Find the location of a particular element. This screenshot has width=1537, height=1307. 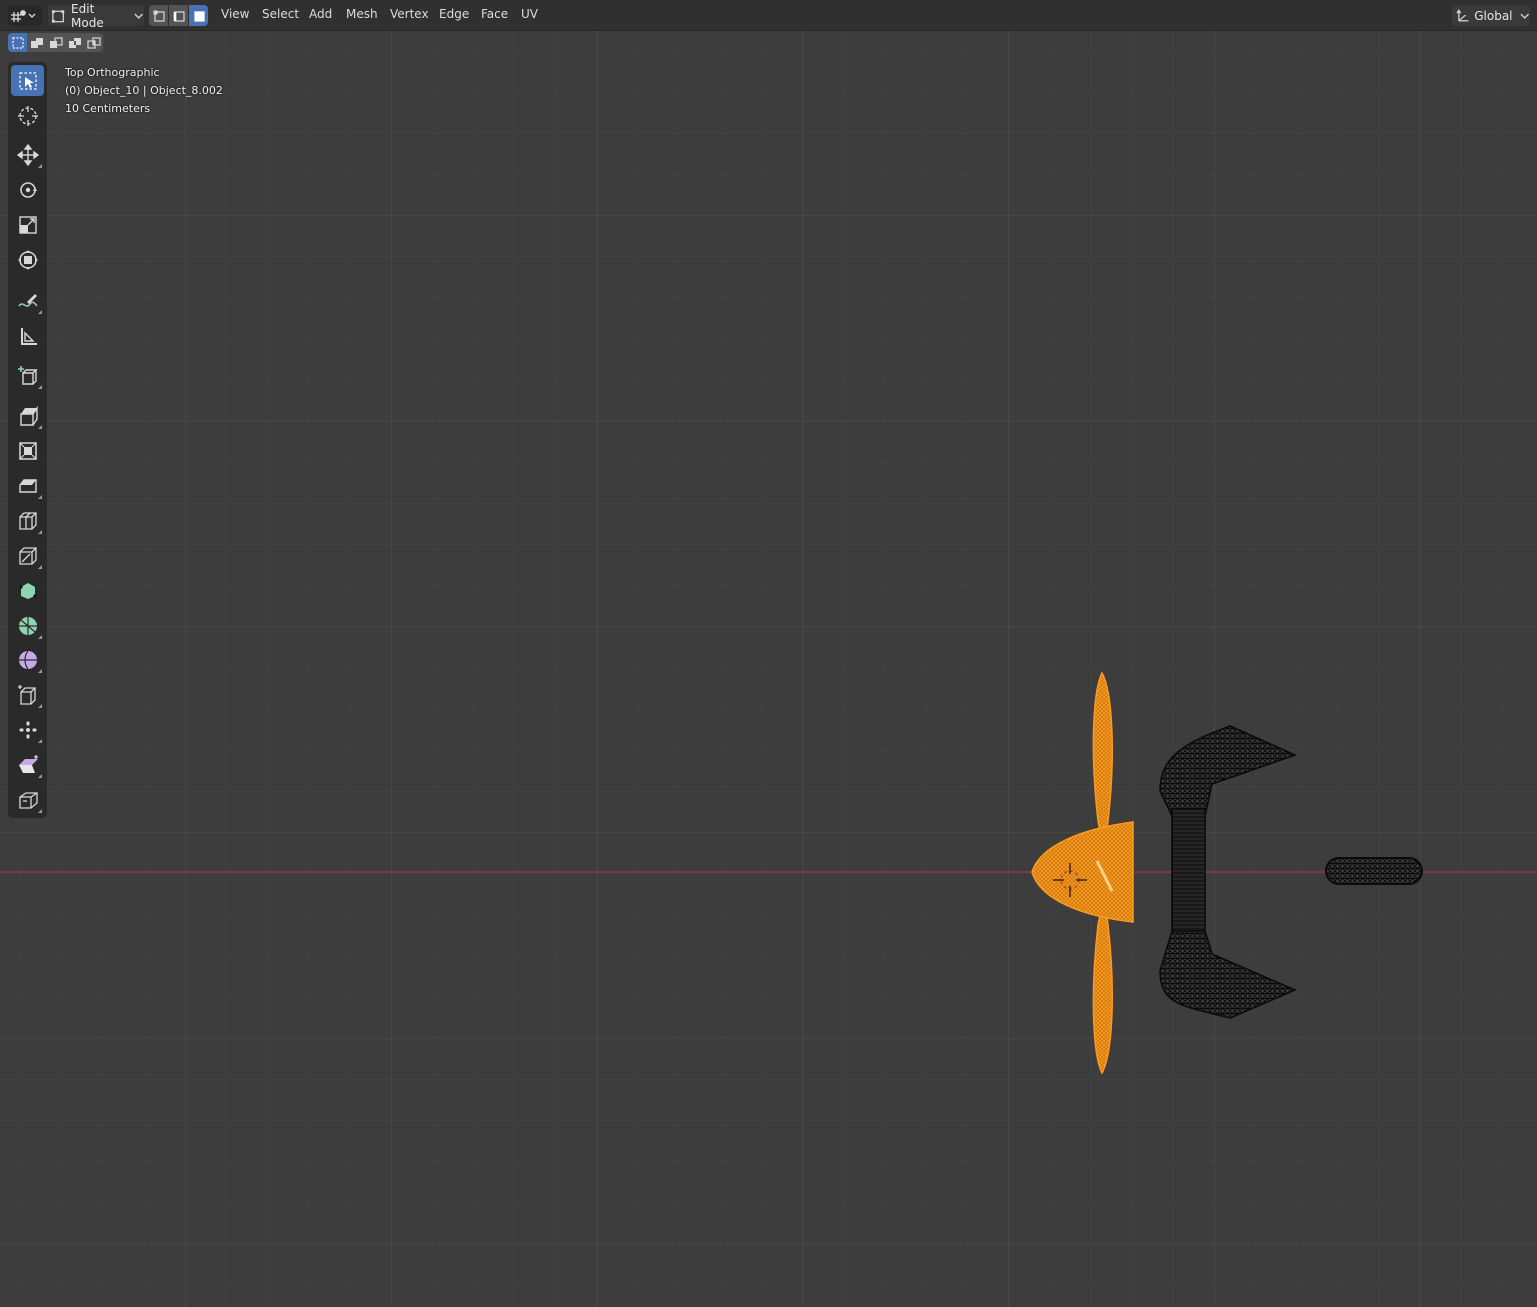

knife-icon is located at coordinates (27, 555).